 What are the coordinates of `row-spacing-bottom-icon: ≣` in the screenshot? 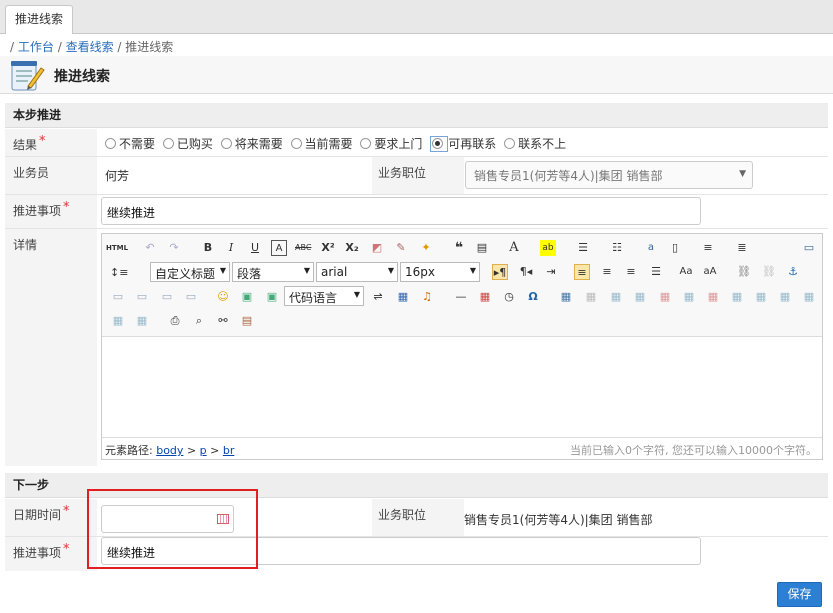 It's located at (742, 248).